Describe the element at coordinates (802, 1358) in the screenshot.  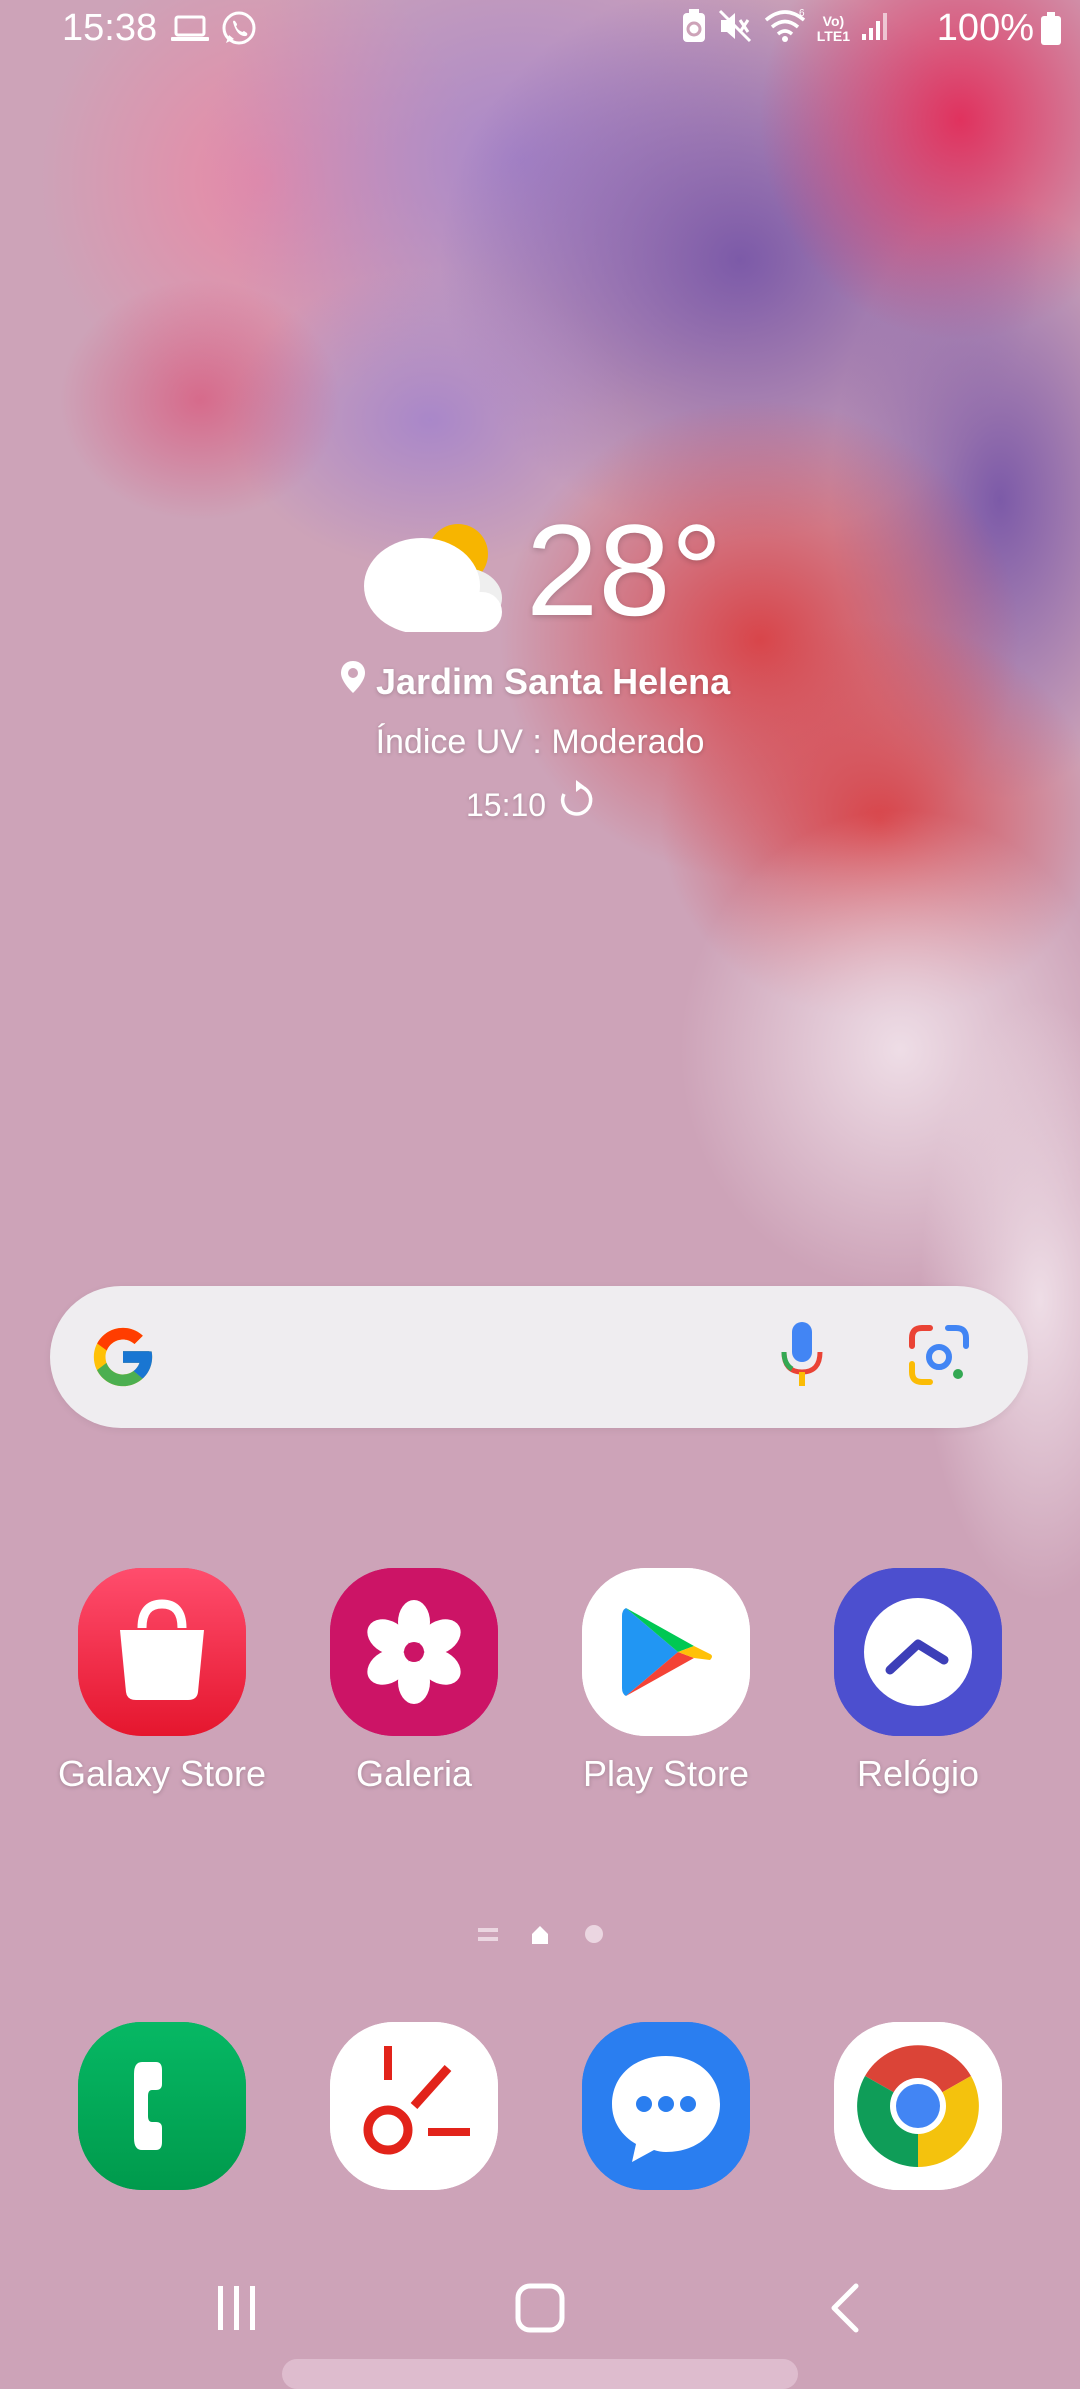
I see `microphone-icon` at that location.